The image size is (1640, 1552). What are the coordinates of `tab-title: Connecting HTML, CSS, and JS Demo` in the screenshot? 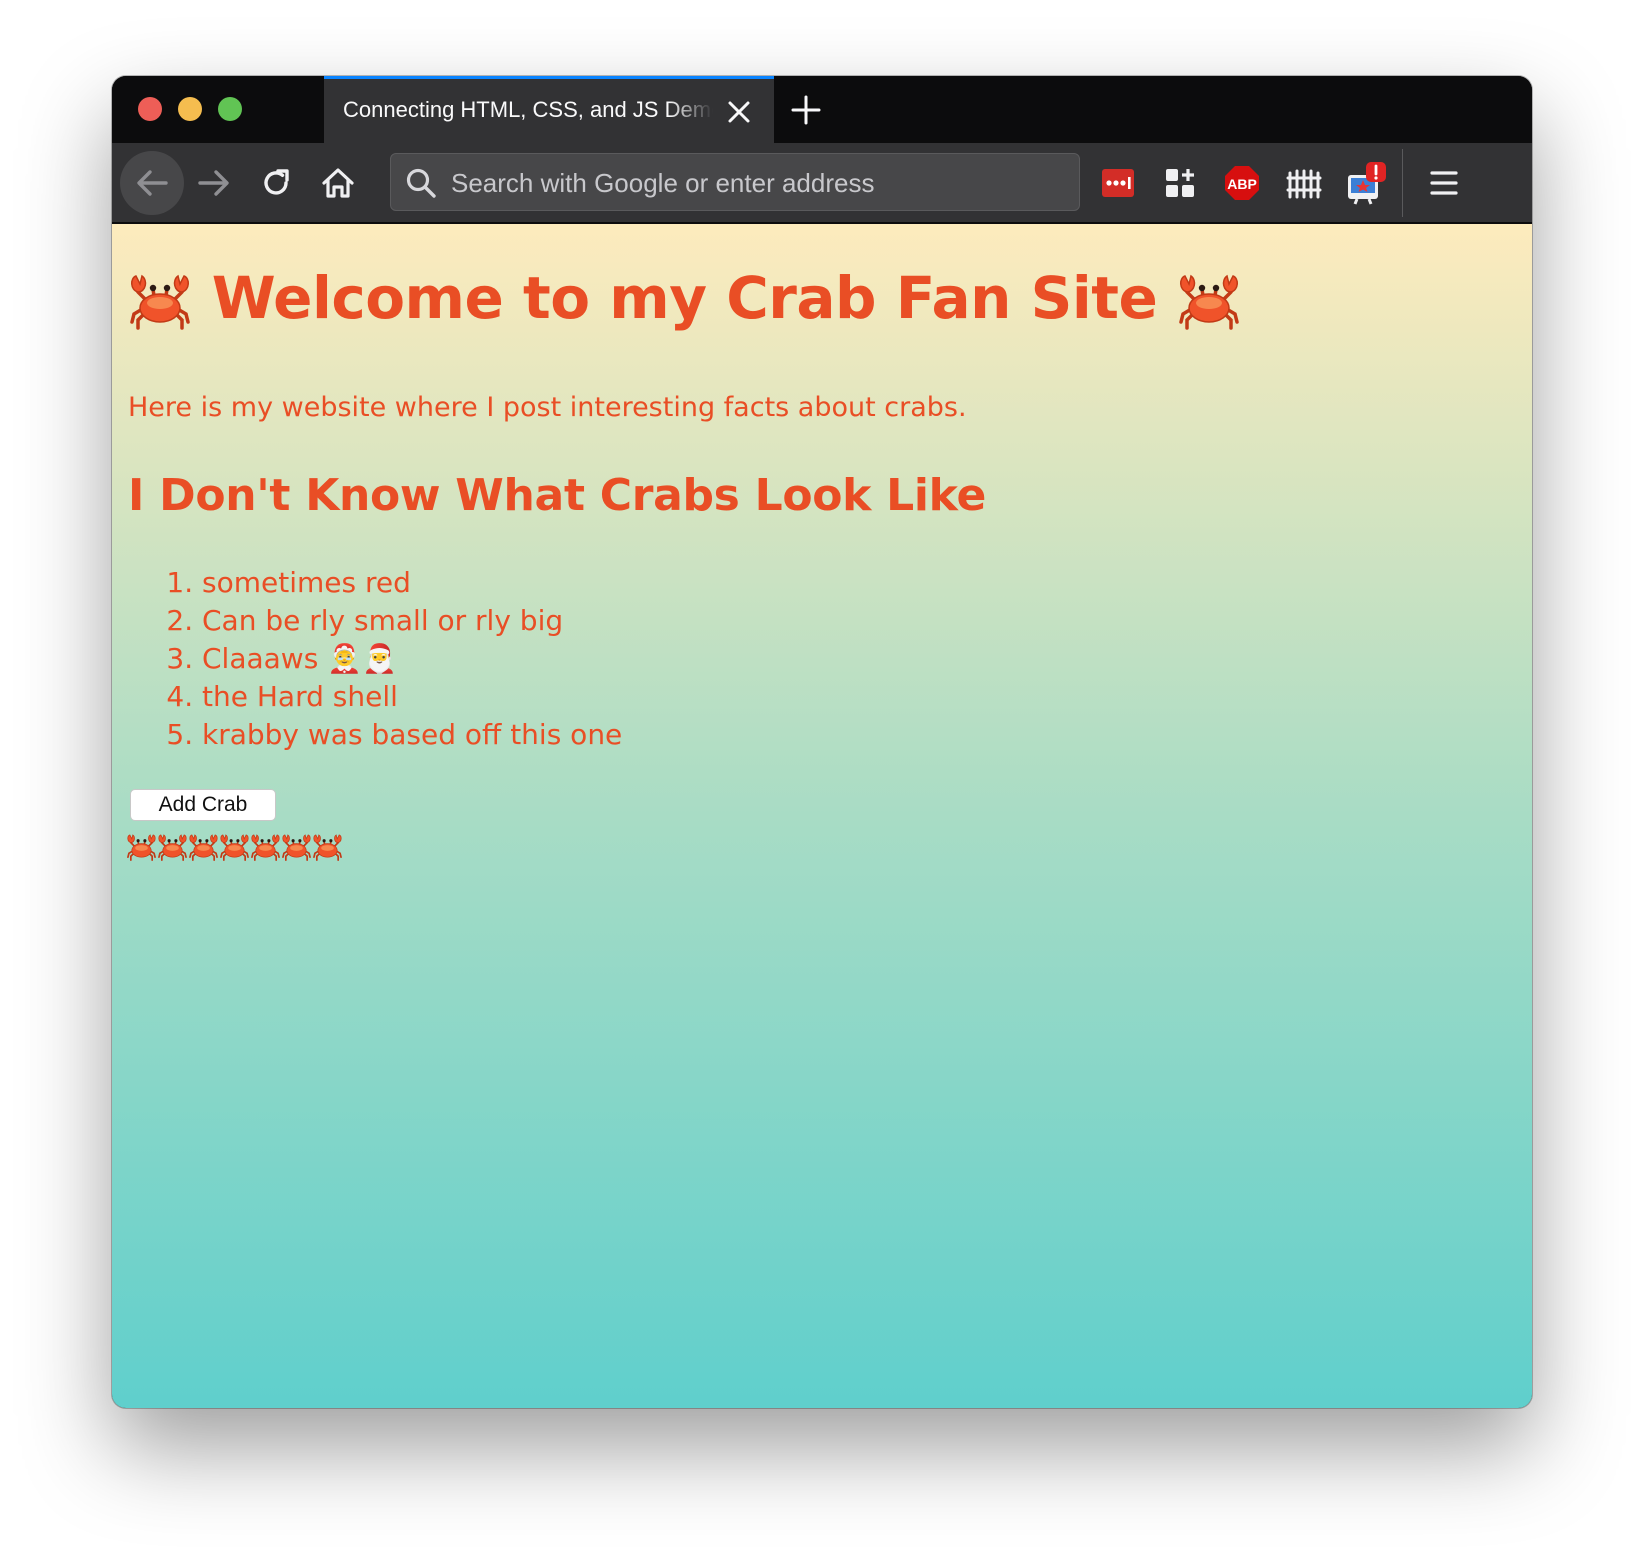 It's located at (528, 109).